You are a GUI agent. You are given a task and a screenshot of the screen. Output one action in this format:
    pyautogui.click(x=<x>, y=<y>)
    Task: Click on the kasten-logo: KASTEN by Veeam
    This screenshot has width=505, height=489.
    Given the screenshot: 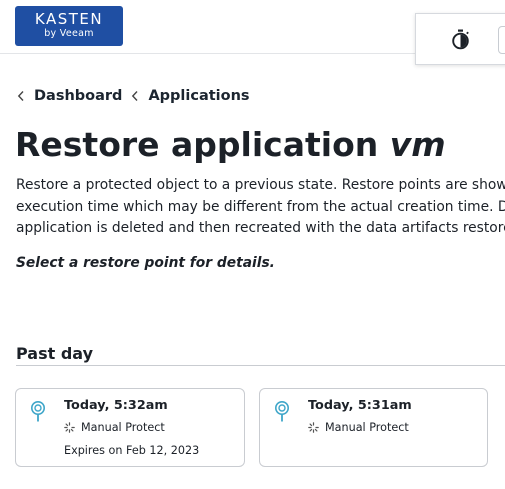 What is the action you would take?
    pyautogui.click(x=69, y=26)
    